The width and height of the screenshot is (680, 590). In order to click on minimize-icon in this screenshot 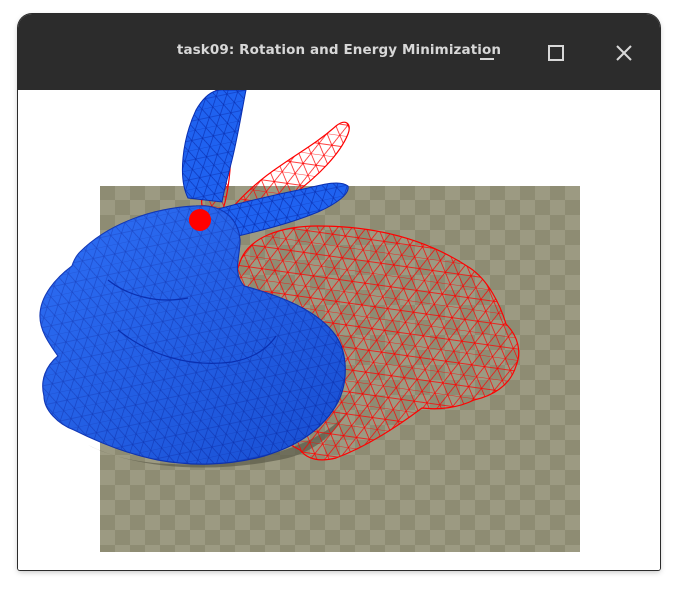, I will do `click(487, 59)`.